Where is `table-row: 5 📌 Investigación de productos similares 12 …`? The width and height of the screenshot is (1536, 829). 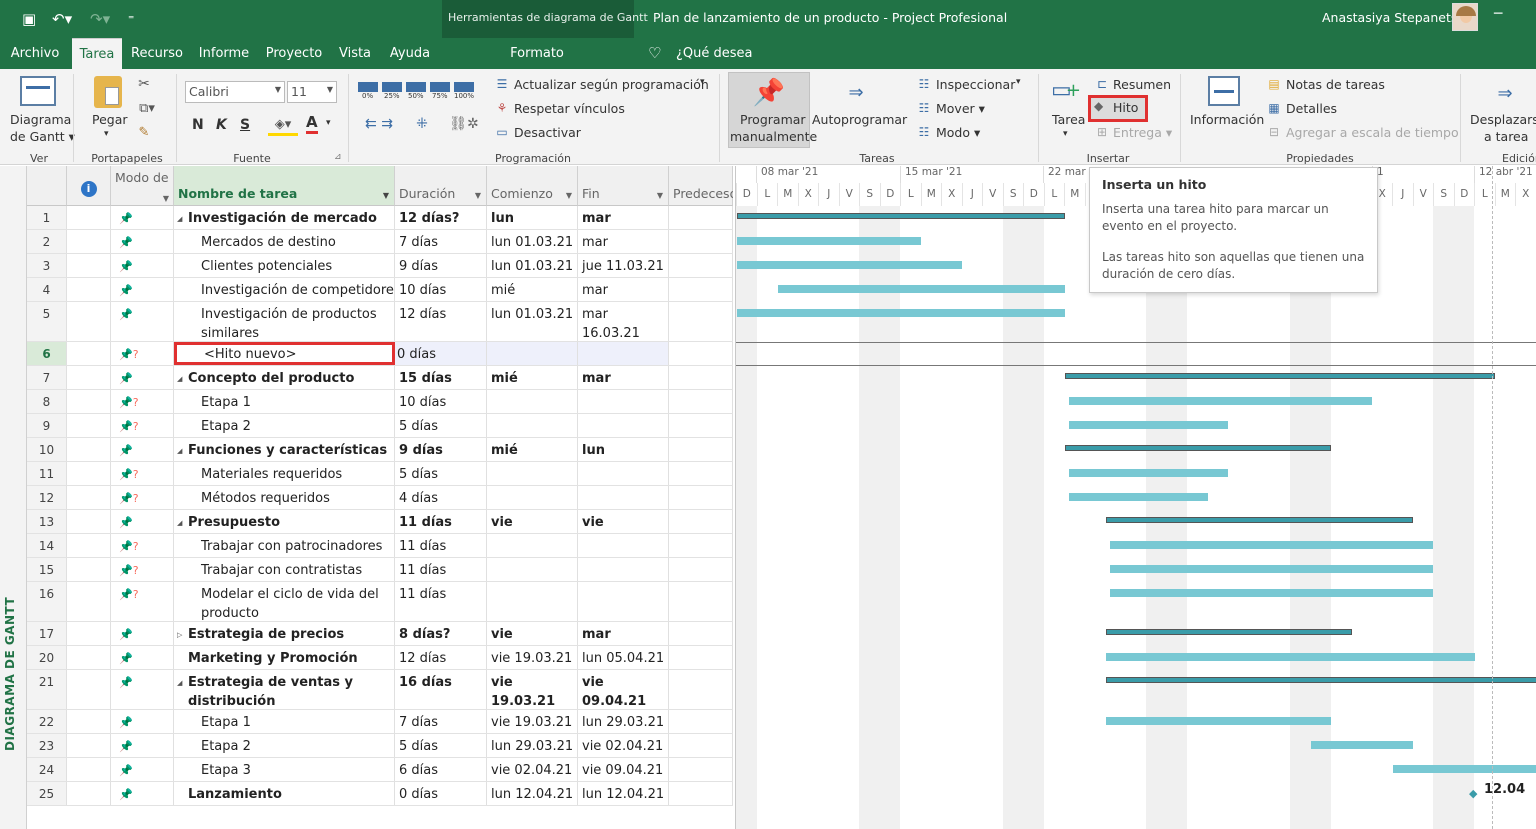
table-row: 5 📌 Investigación de productos similares 12 … is located at coordinates (380, 322).